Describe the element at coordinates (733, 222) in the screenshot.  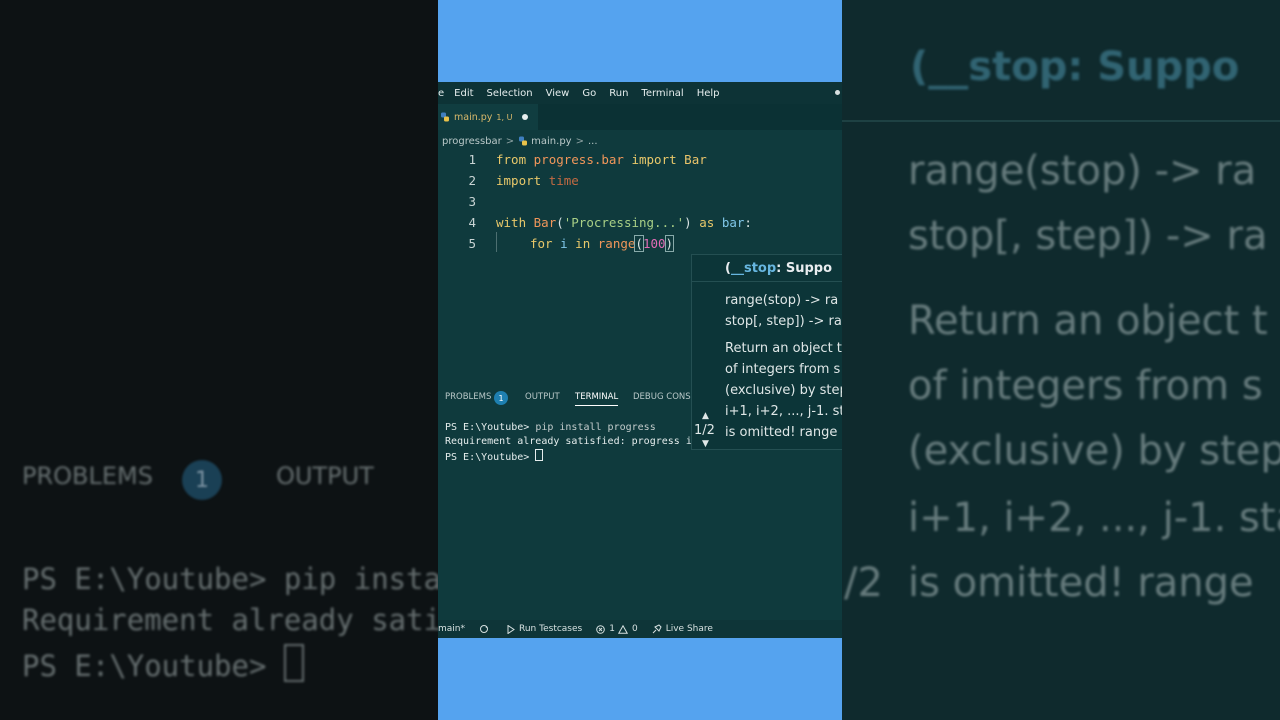
I see `token-variable: bar` at that location.